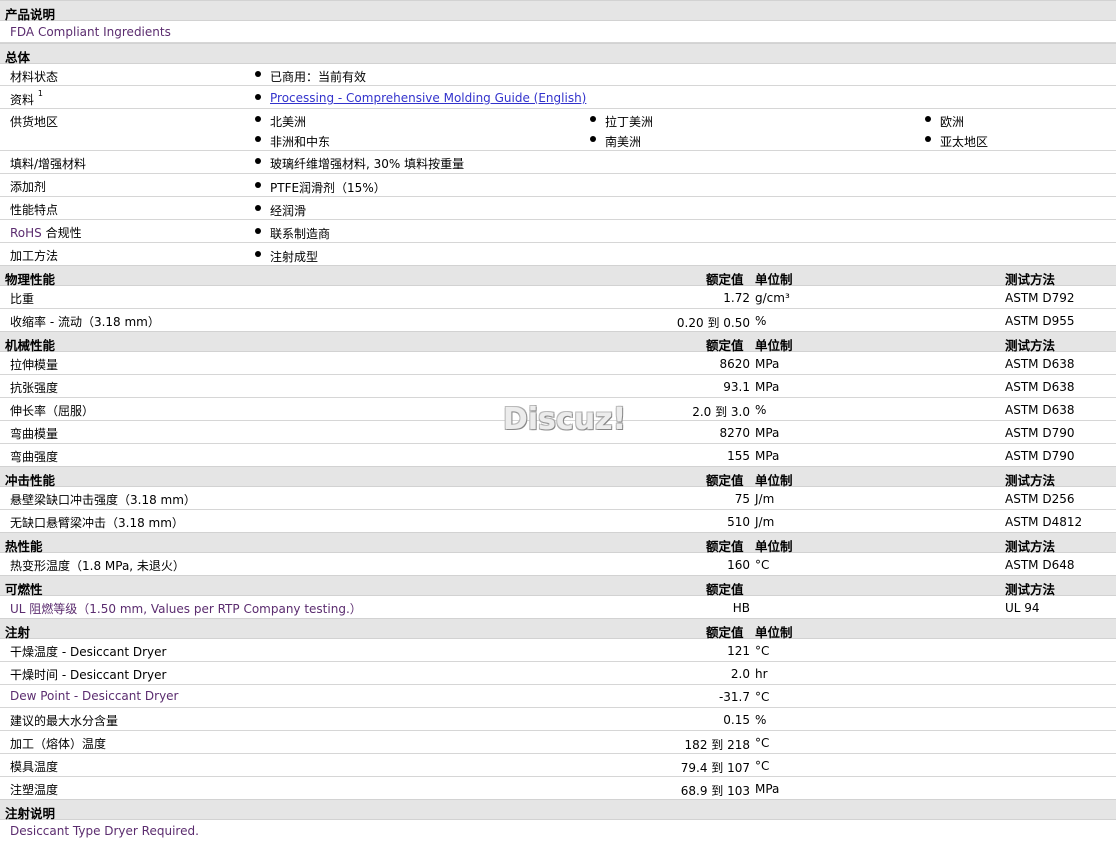  Describe the element at coordinates (558, 276) in the screenshot. I see `section-physical: 物理性能 额定值 单位制 测试方法` at that location.